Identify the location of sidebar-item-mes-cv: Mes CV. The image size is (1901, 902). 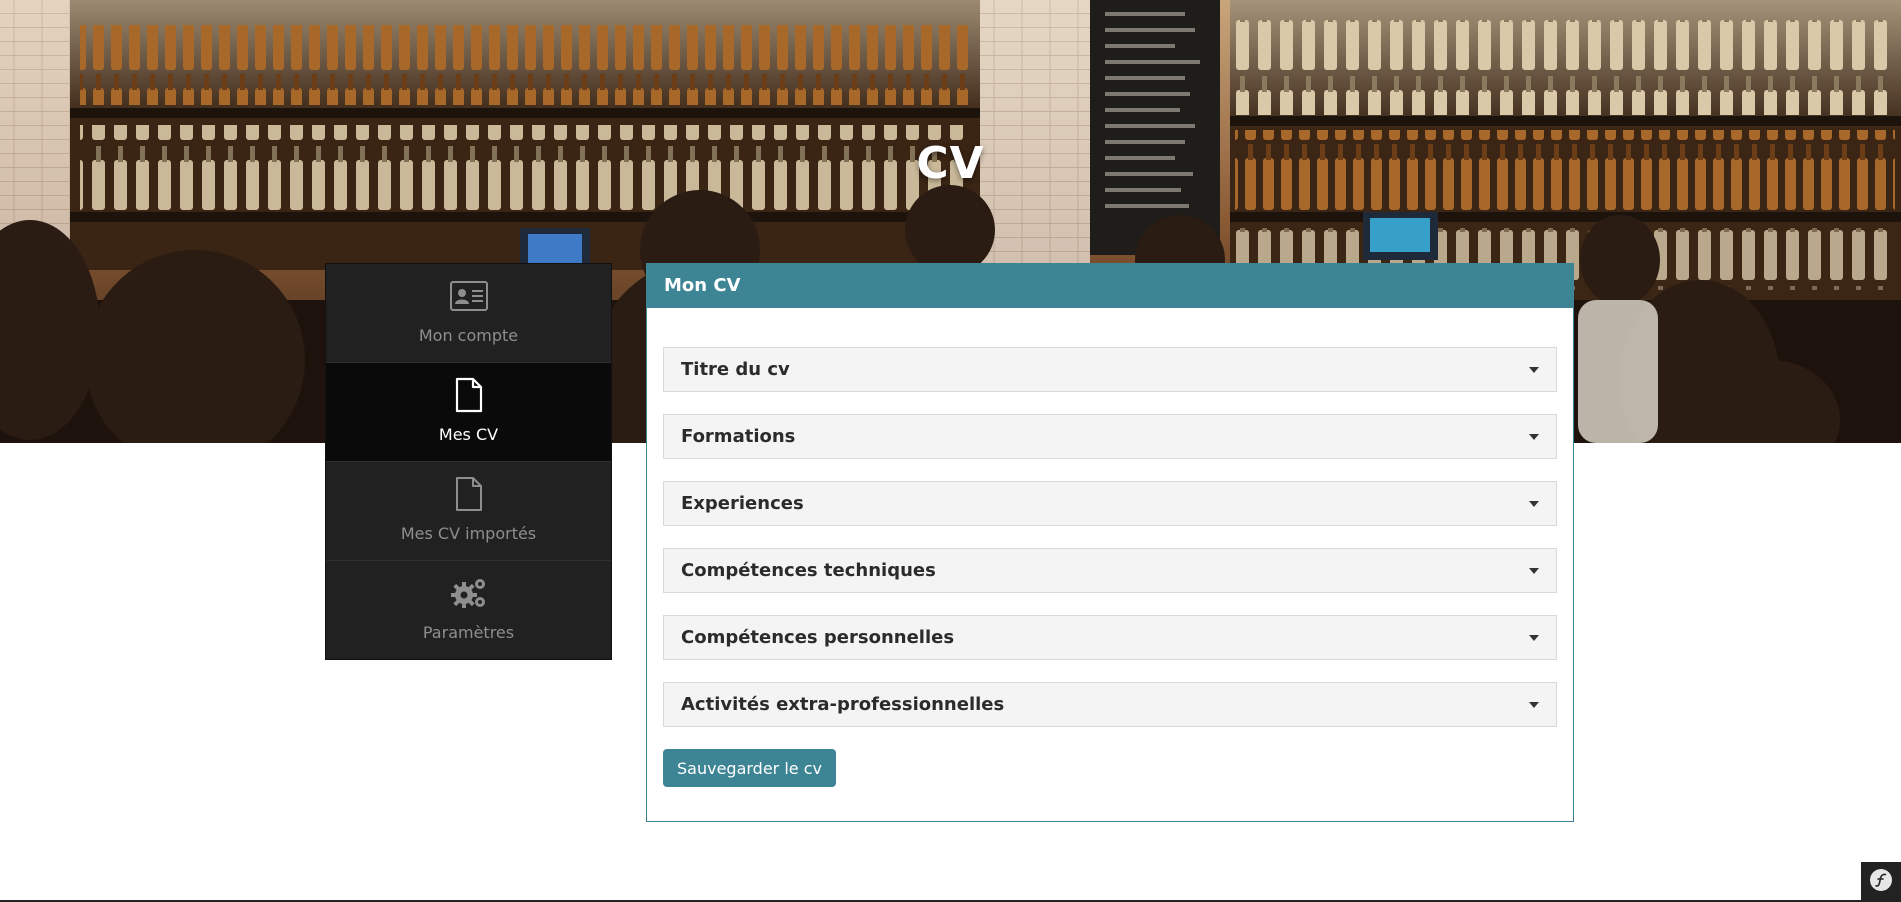
(468, 412).